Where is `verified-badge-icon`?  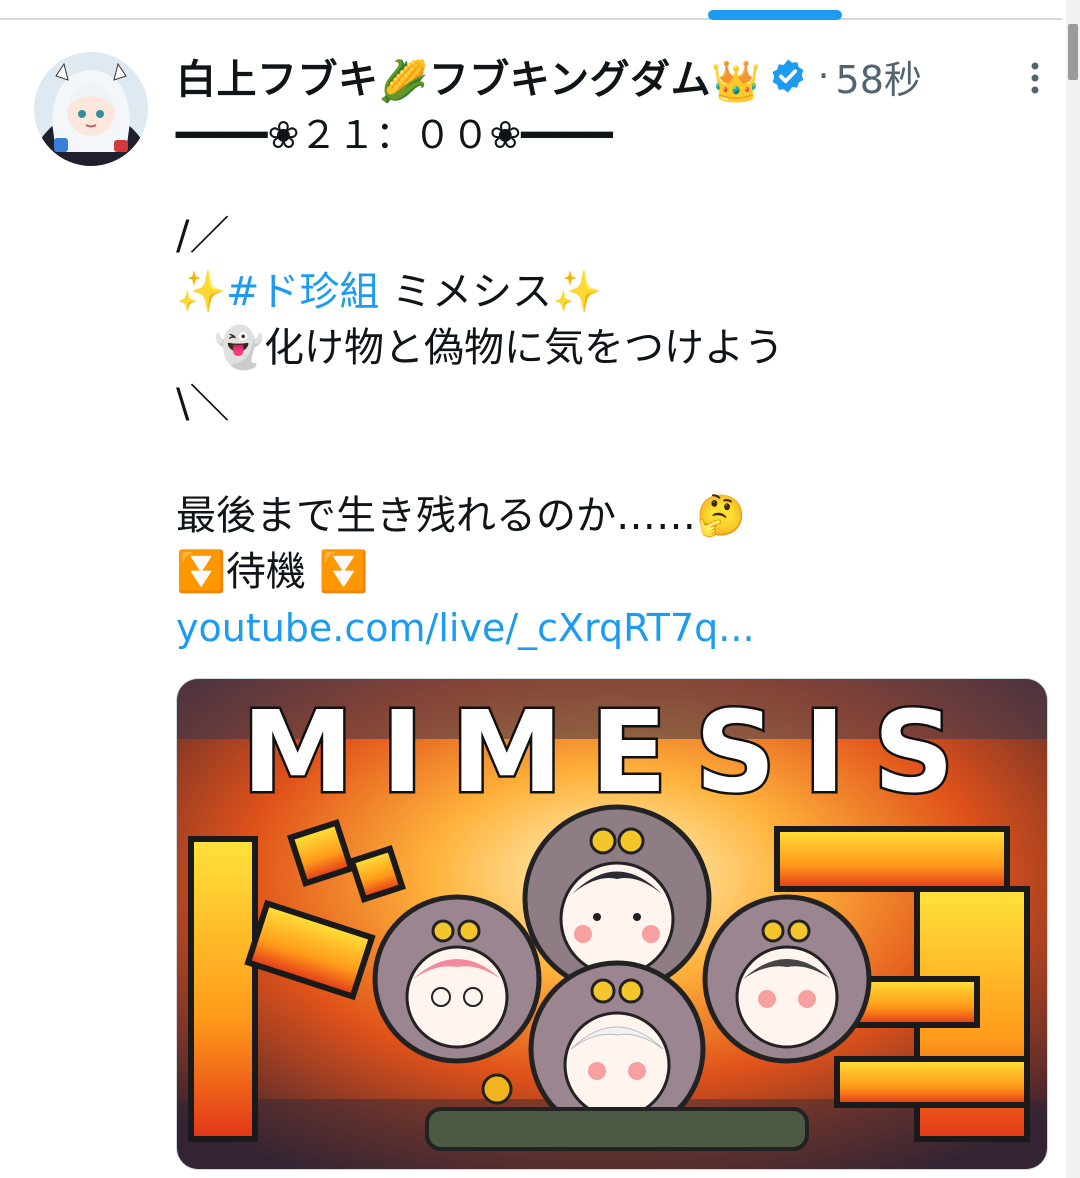 verified-badge-icon is located at coordinates (788, 76).